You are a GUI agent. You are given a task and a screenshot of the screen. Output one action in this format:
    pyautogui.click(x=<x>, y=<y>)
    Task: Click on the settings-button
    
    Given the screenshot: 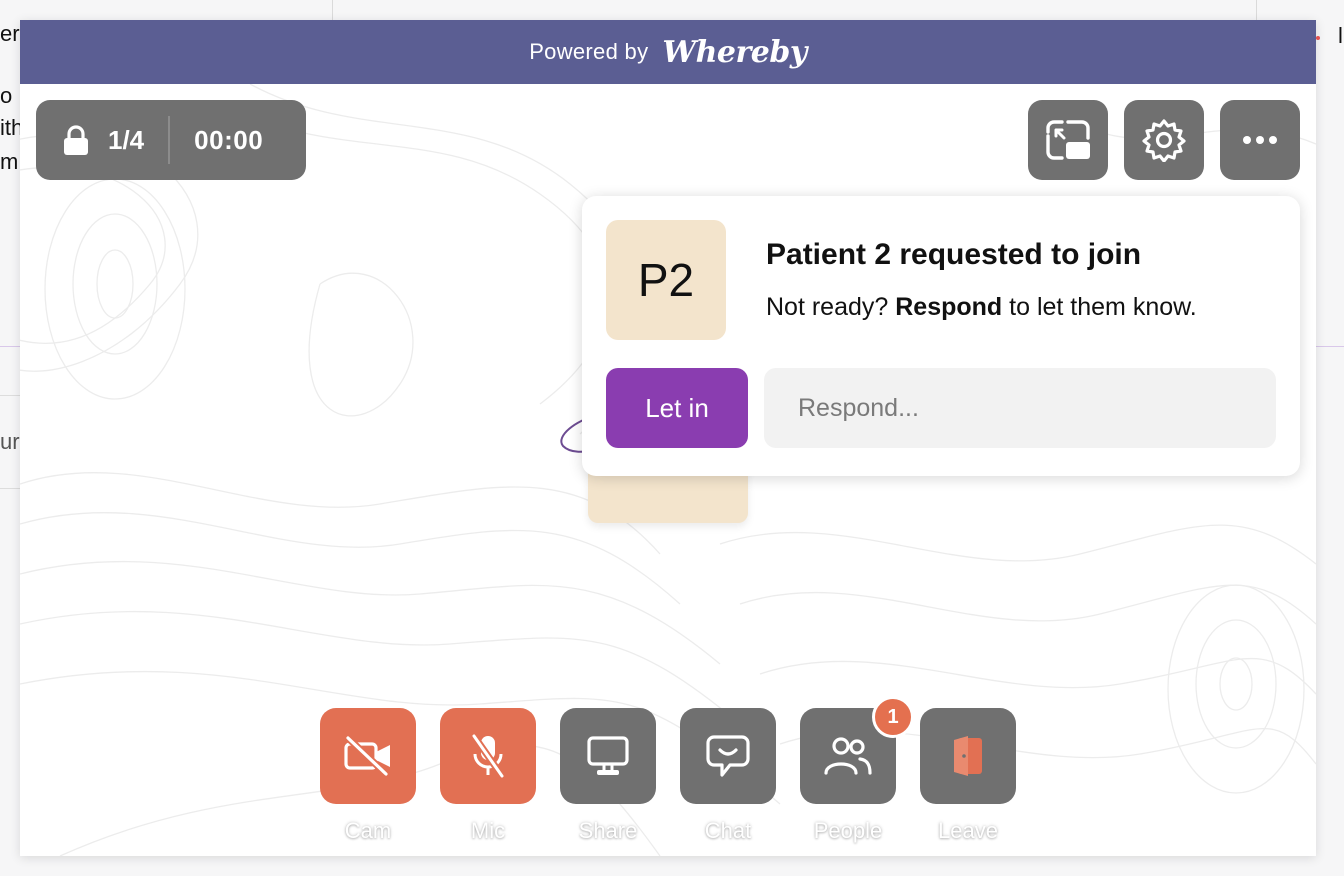 What is the action you would take?
    pyautogui.click(x=1164, y=140)
    